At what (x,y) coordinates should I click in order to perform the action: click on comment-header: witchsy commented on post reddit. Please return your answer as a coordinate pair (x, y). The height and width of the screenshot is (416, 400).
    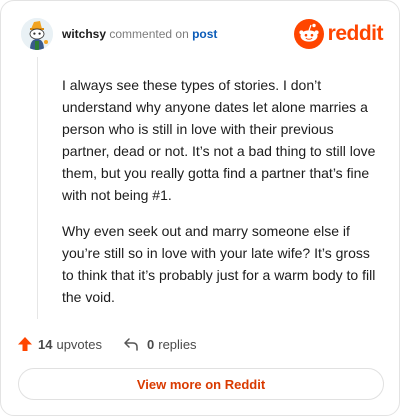
    Looking at the image, I should click on (202, 35).